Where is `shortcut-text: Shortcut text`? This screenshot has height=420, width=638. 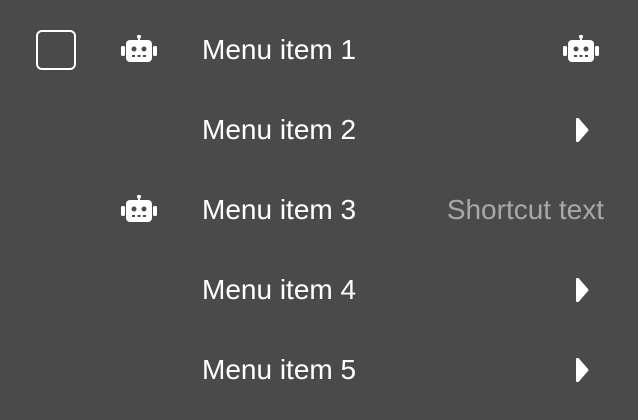
shortcut-text: Shortcut text is located at coordinates (525, 209).